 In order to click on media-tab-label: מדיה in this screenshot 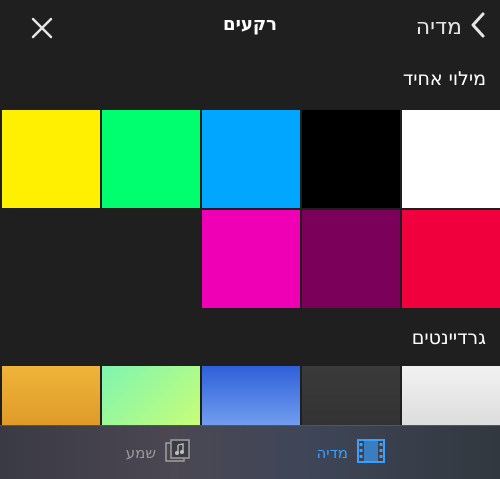, I will do `click(332, 453)`.